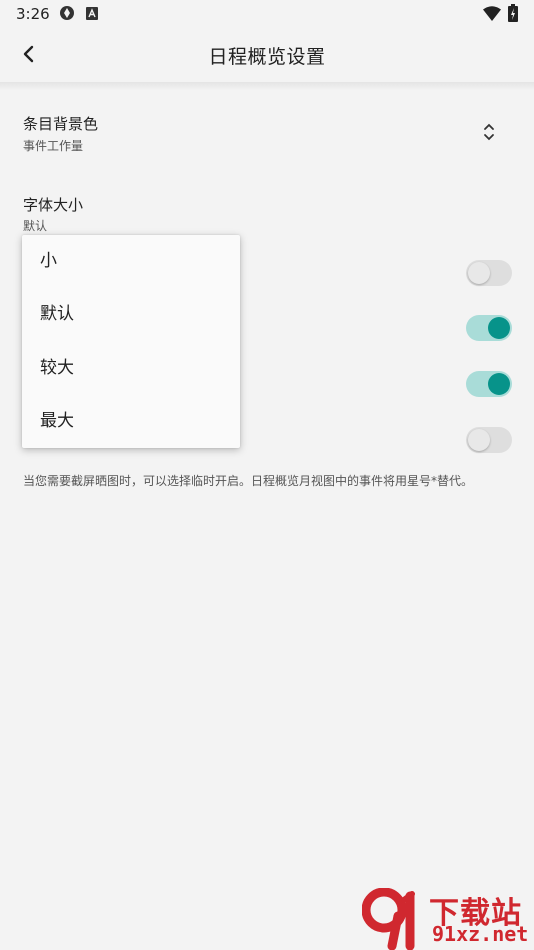  Describe the element at coordinates (131, 261) in the screenshot. I see `menu-item-small: 小` at that location.